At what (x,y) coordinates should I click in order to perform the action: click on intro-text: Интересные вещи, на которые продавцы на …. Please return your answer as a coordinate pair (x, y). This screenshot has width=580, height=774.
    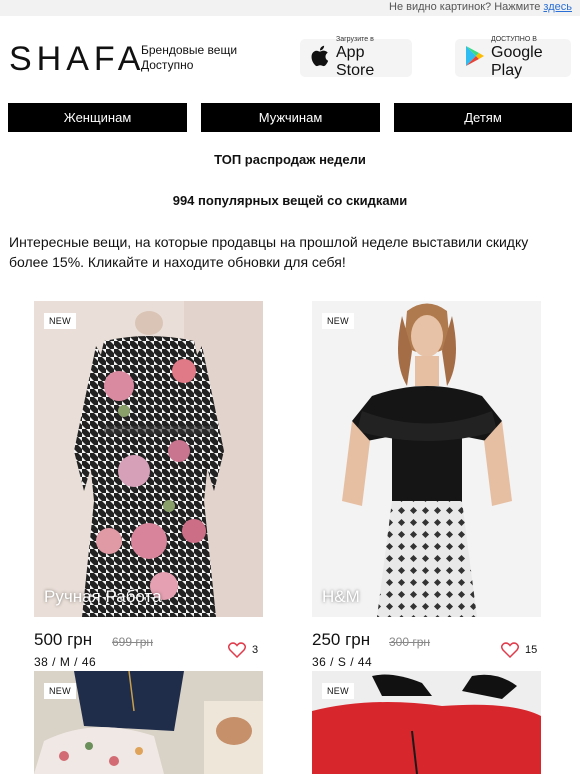
    Looking at the image, I should click on (269, 252).